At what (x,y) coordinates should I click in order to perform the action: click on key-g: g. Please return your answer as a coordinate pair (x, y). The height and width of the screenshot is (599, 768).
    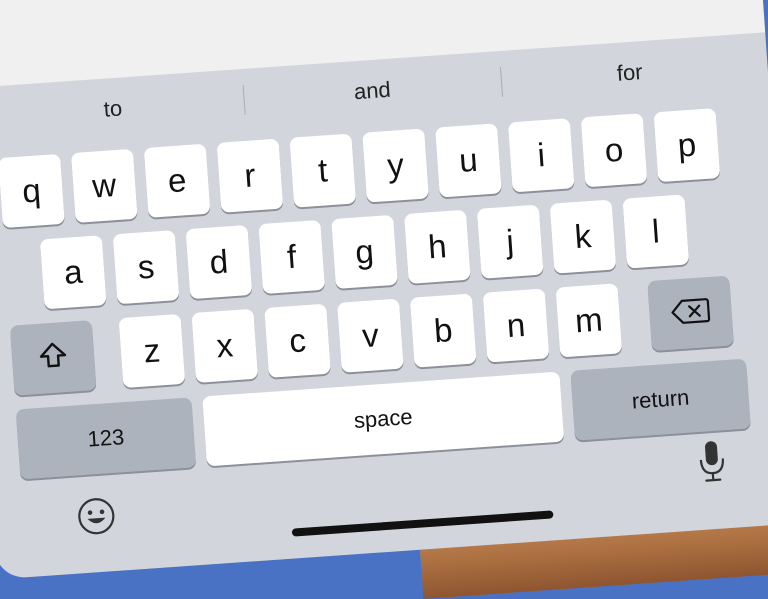
    Looking at the image, I should click on (364, 251).